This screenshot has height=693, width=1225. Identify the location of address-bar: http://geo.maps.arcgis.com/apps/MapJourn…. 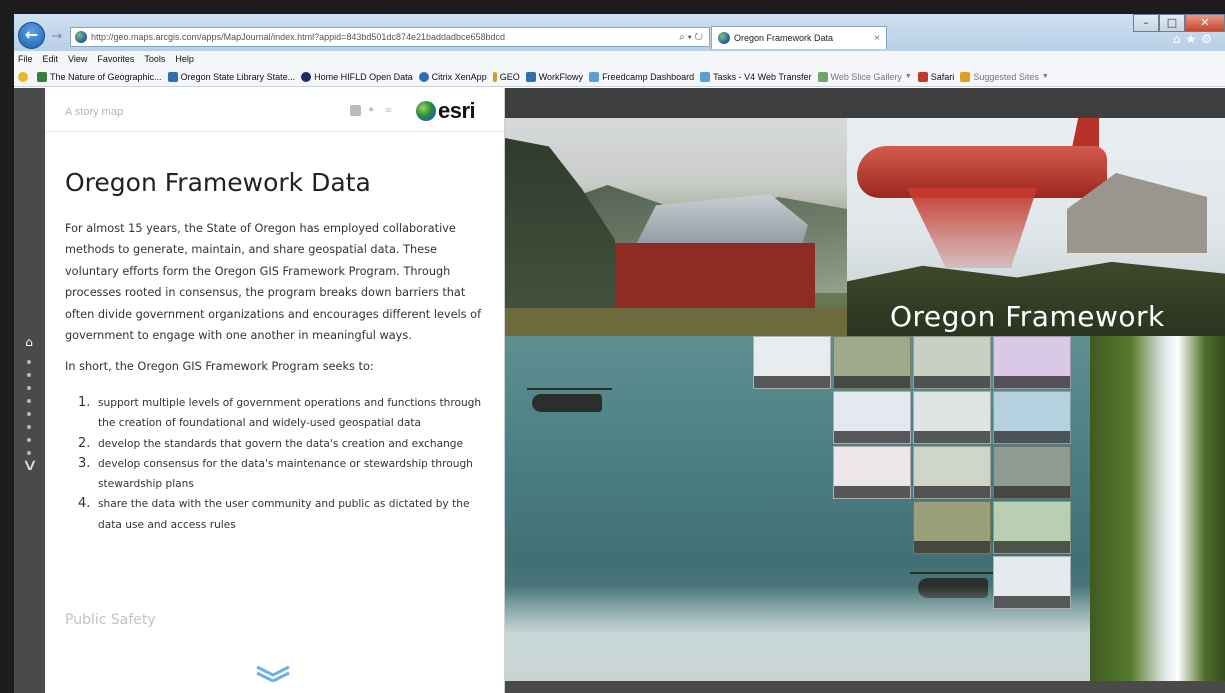
(390, 37).